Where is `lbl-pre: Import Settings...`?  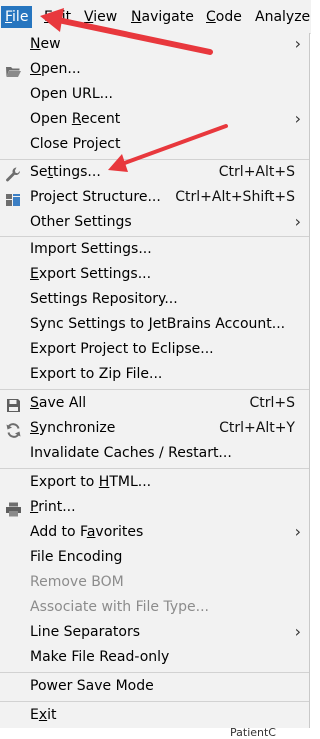
lbl-pre: Import Settings... is located at coordinates (91, 249).